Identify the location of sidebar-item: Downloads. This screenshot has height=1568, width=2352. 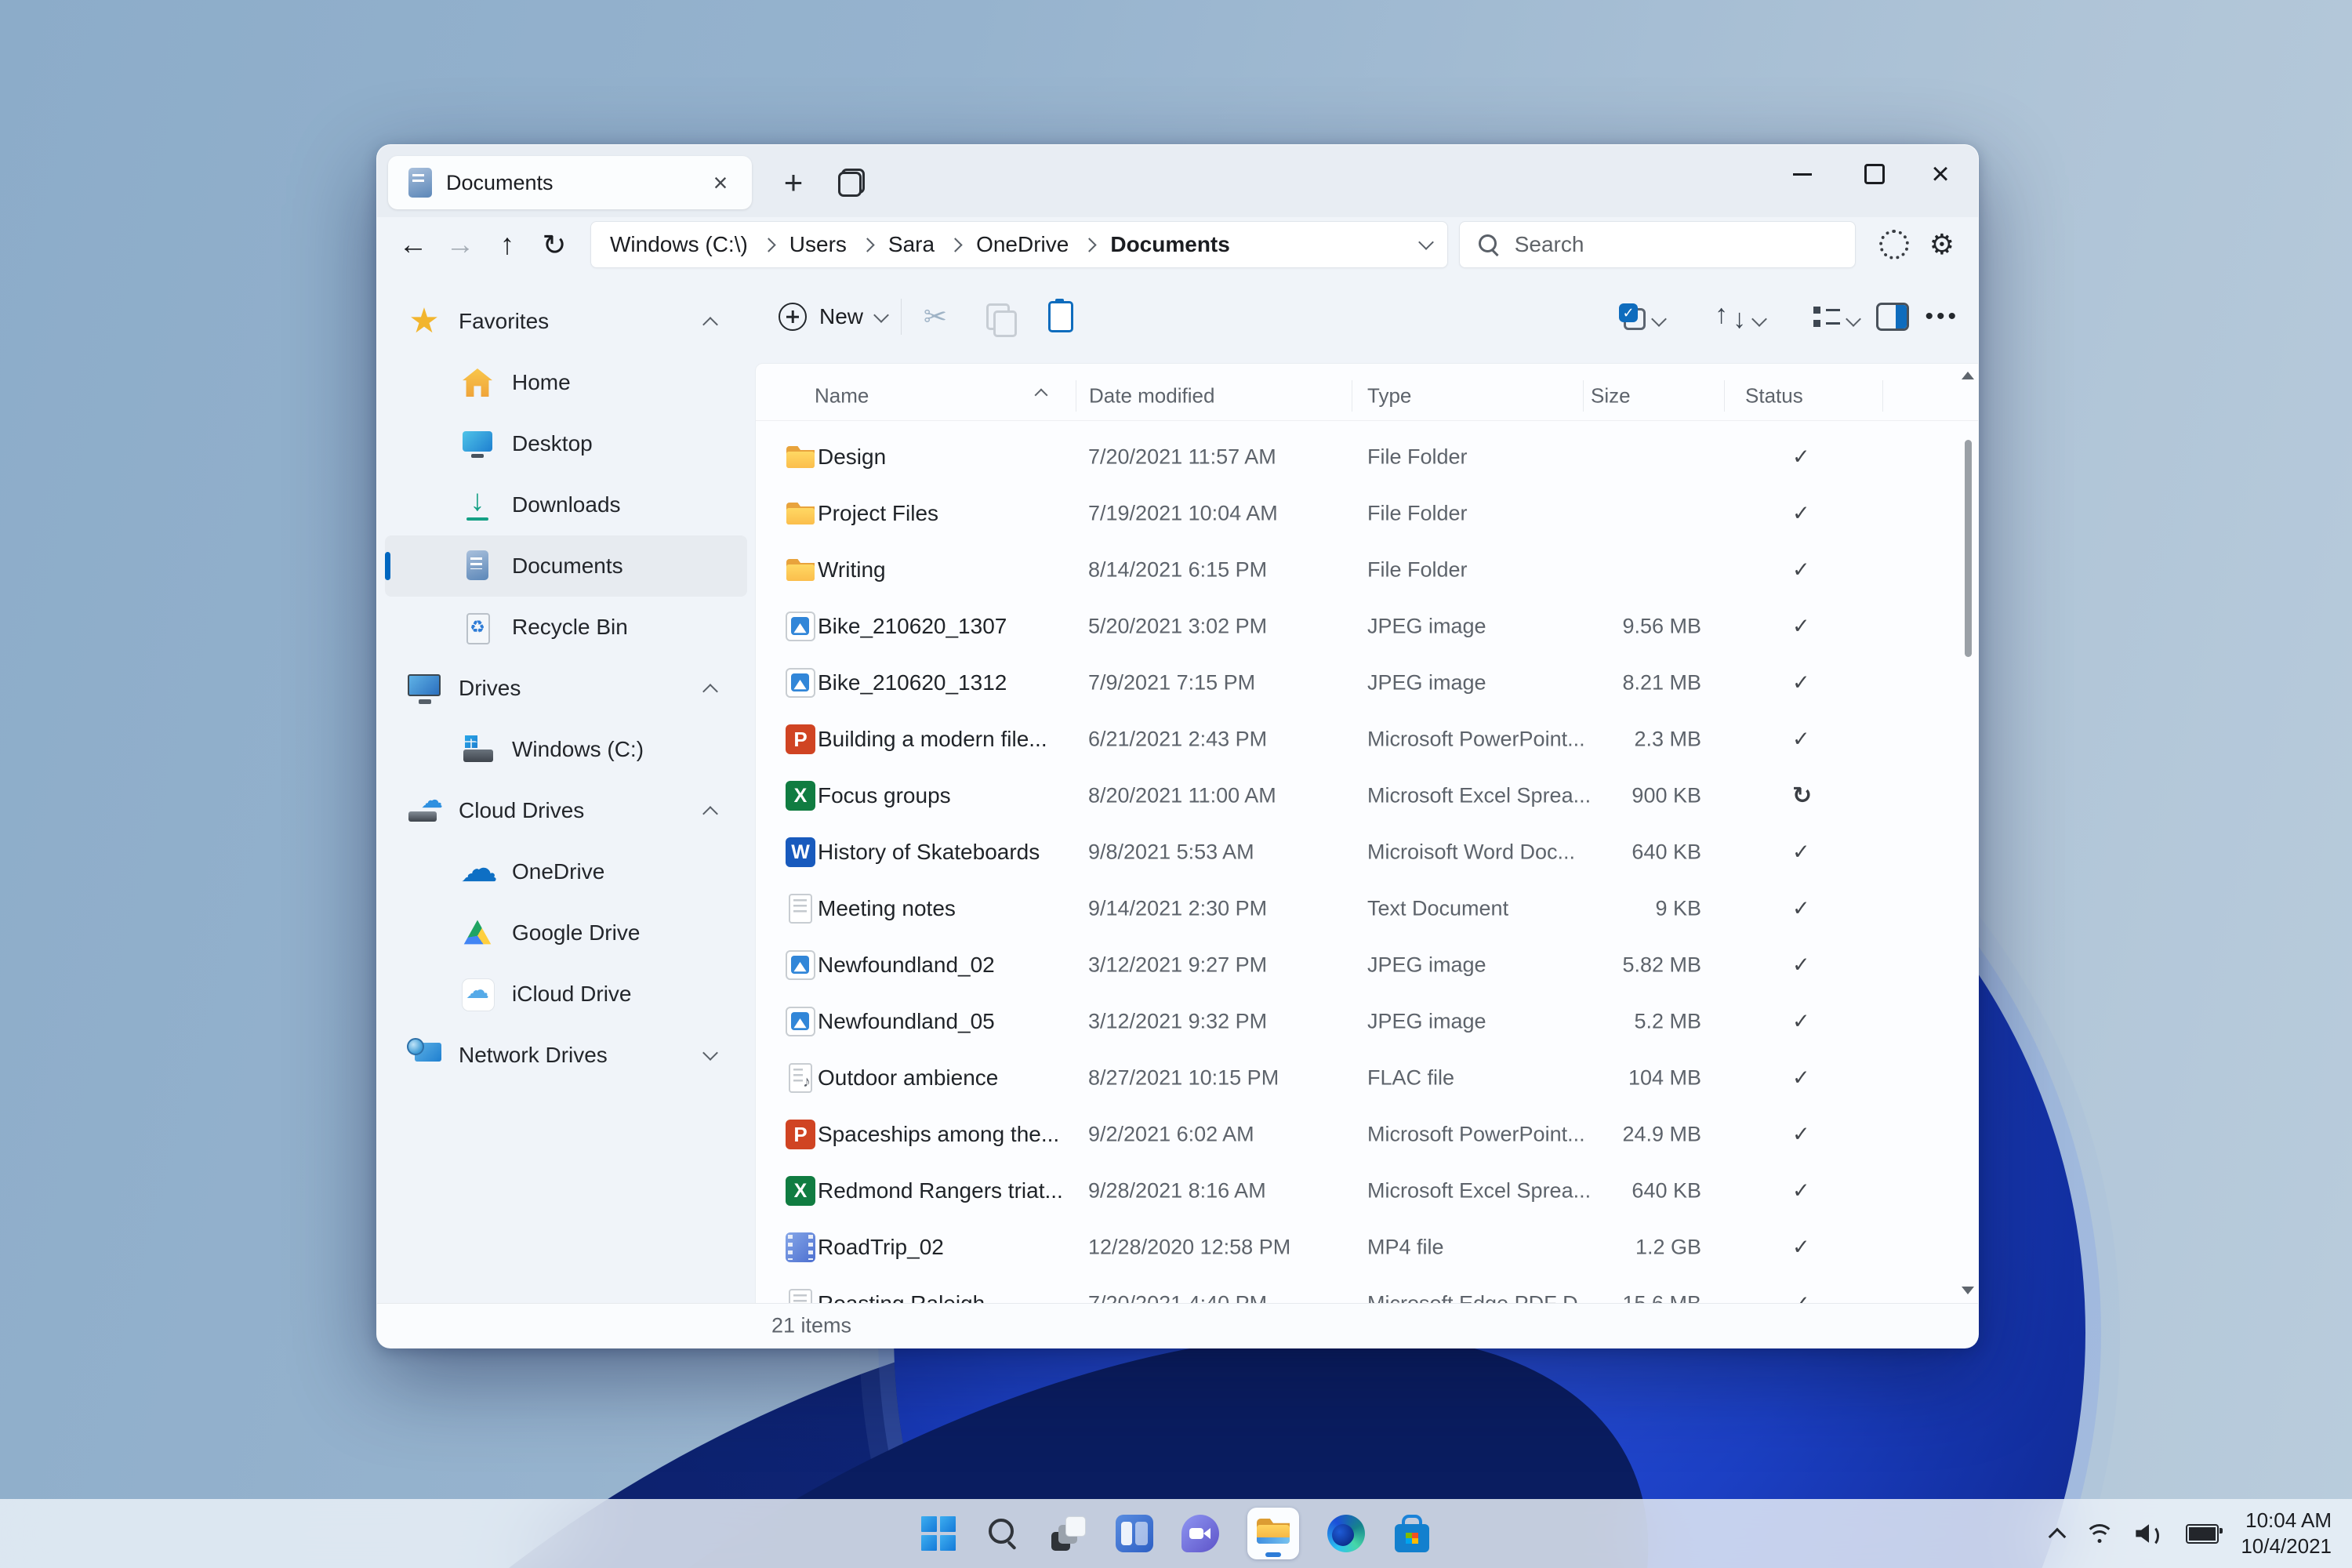
(566, 504).